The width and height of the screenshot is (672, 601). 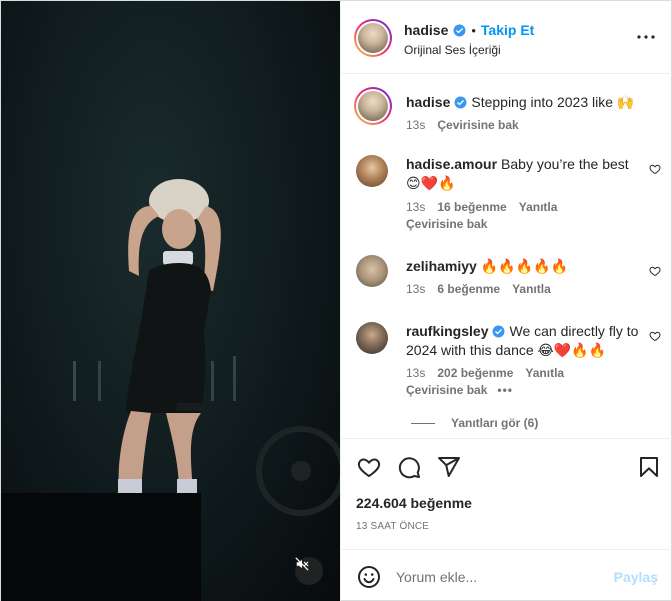 What do you see at coordinates (477, 125) in the screenshot?
I see `caption-translate-button: Çevirisine bak` at bounding box center [477, 125].